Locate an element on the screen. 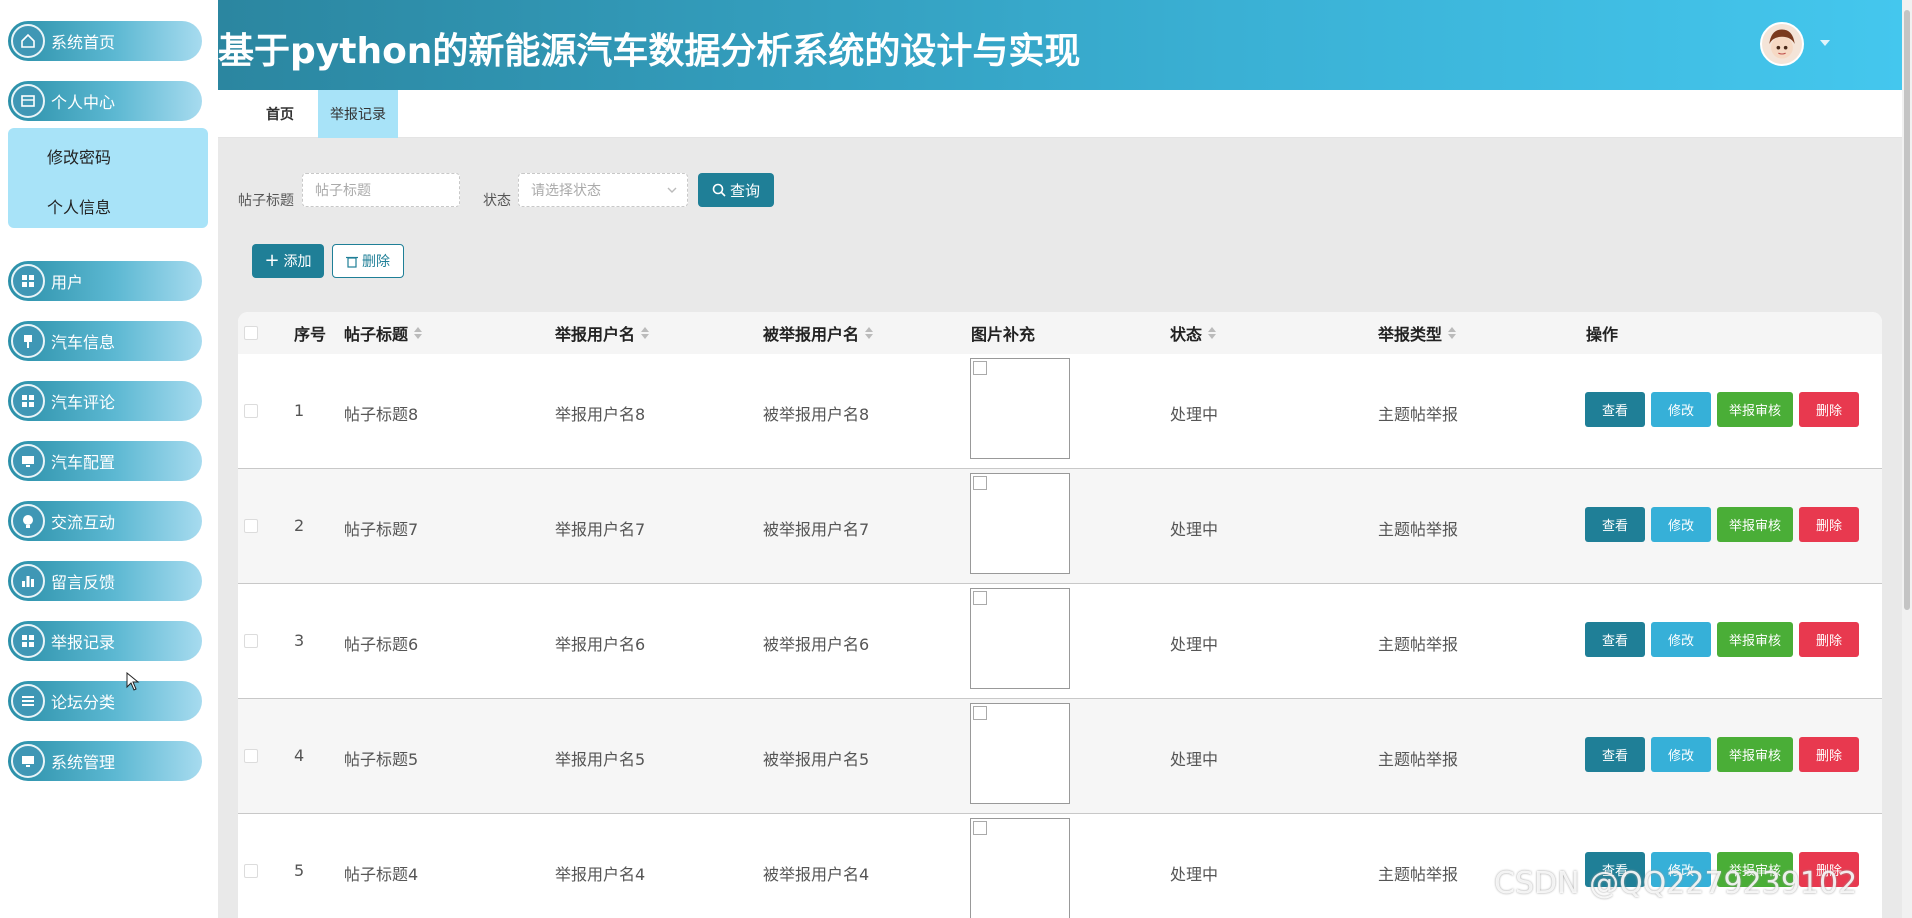  sidebar-item-label: 留言反馈 is located at coordinates (83, 582).